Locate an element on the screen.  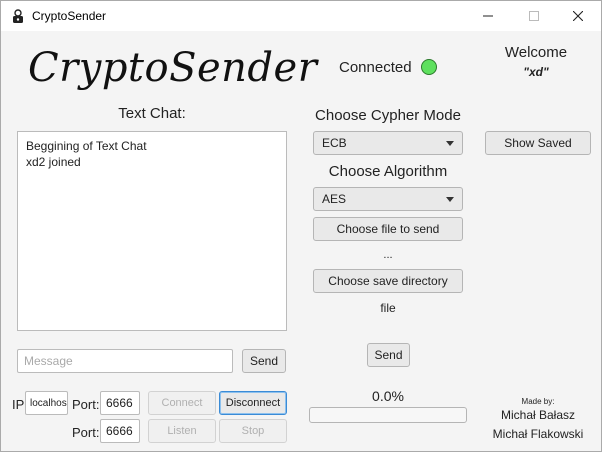
stop-button: Stop is located at coordinates (253, 431).